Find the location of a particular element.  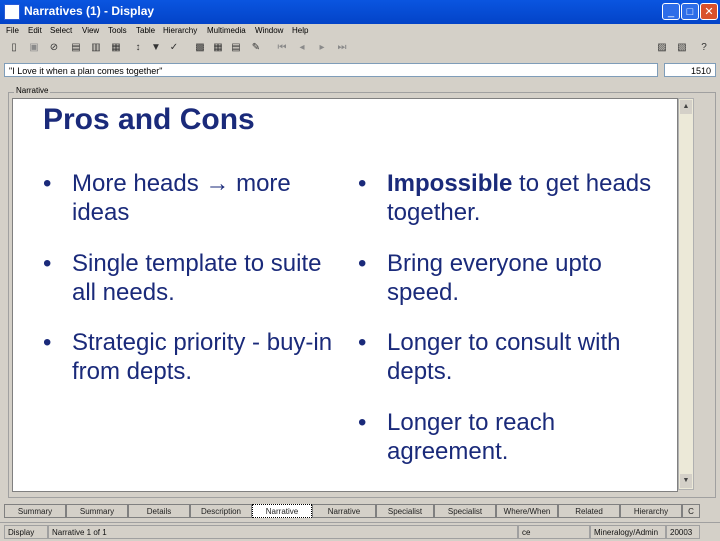

tab-specialist-1: Specialist is located at coordinates (405, 511).